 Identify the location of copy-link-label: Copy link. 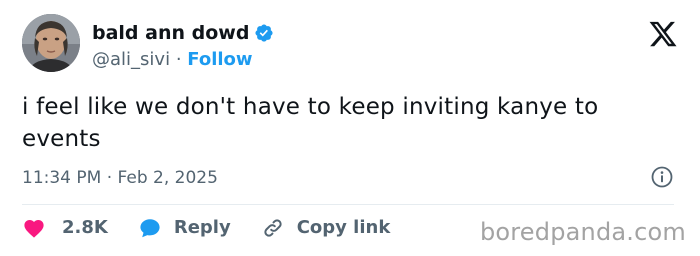
(343, 227).